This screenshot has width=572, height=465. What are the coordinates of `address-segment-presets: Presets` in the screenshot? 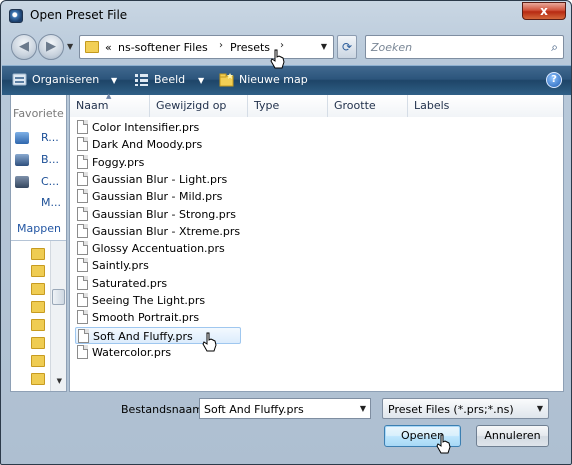 It's located at (250, 47).